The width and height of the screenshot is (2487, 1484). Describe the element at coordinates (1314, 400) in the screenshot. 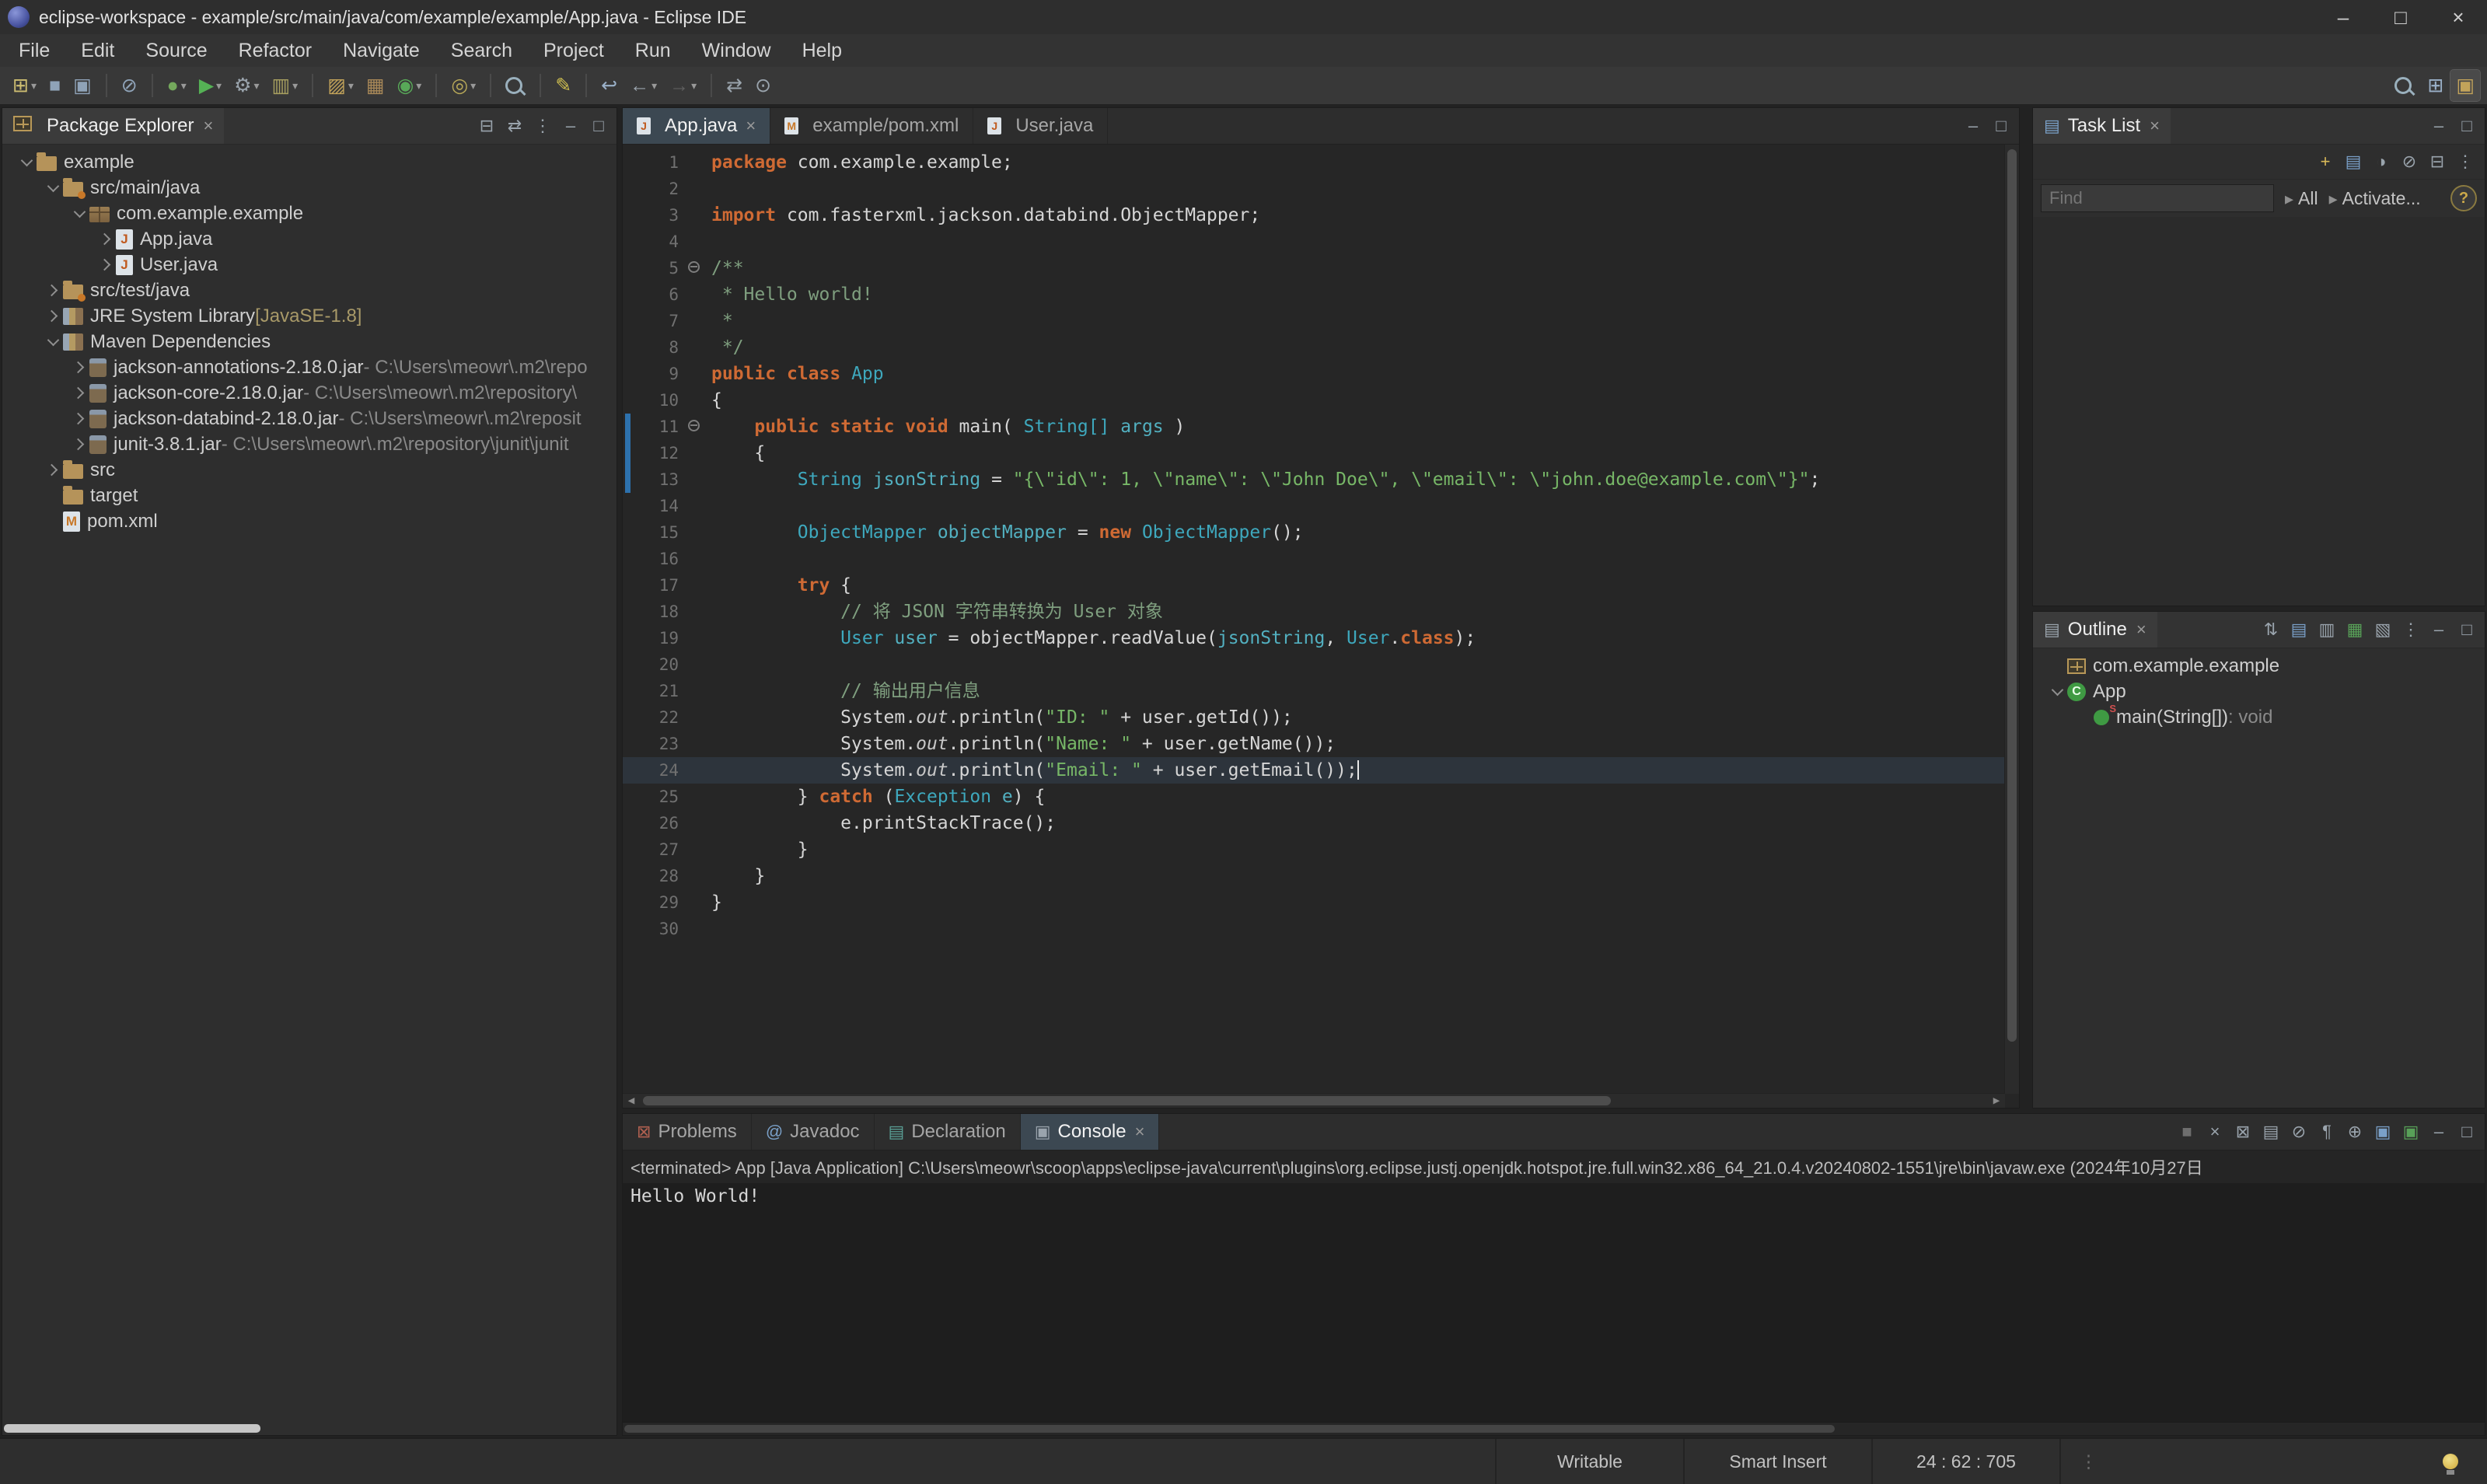

I see `code-line-10: 10 {` at that location.